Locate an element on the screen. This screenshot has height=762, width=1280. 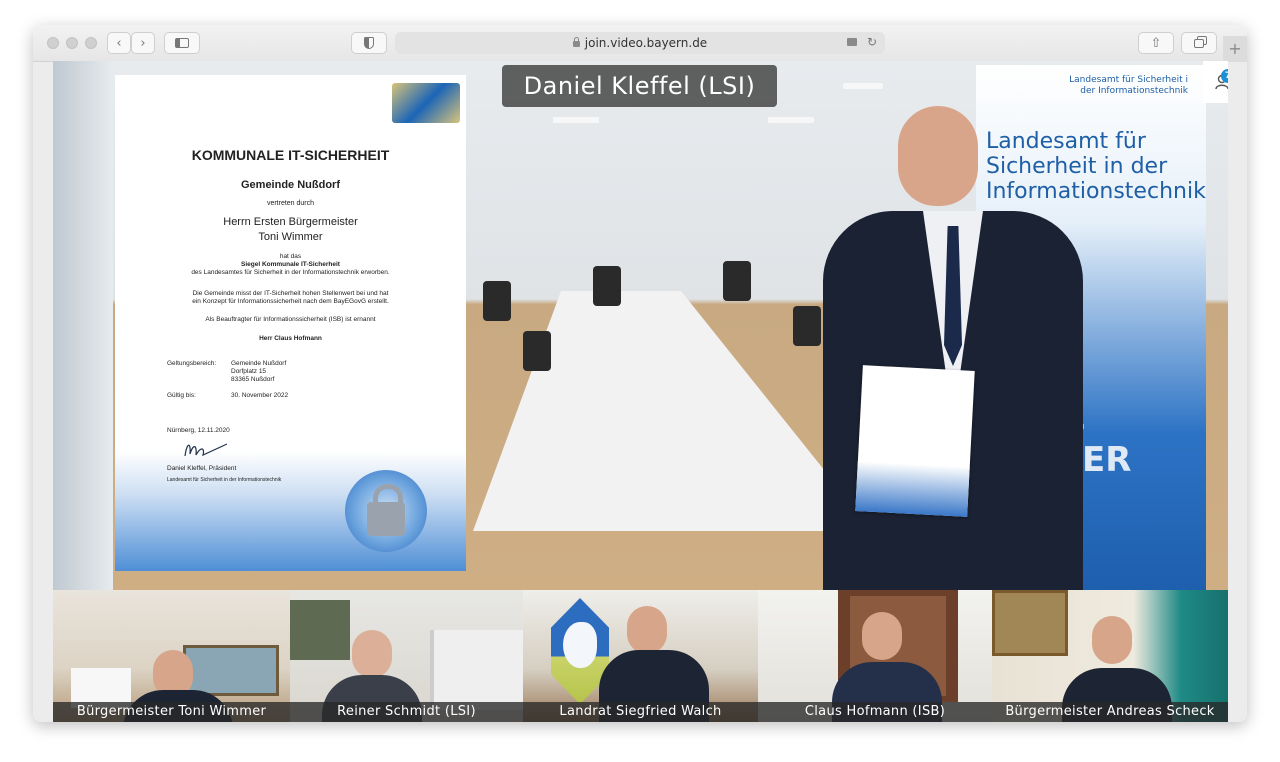
chevron-left-icon: ‹ is located at coordinates (119, 43).